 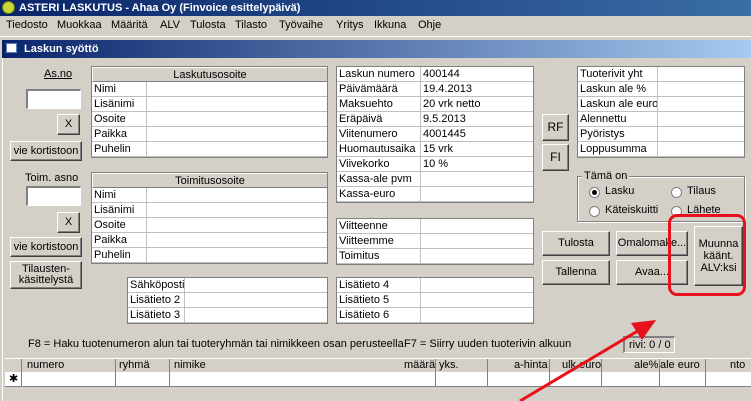 What do you see at coordinates (602, 134) in the screenshot?
I see `row-label: Pyöristys` at bounding box center [602, 134].